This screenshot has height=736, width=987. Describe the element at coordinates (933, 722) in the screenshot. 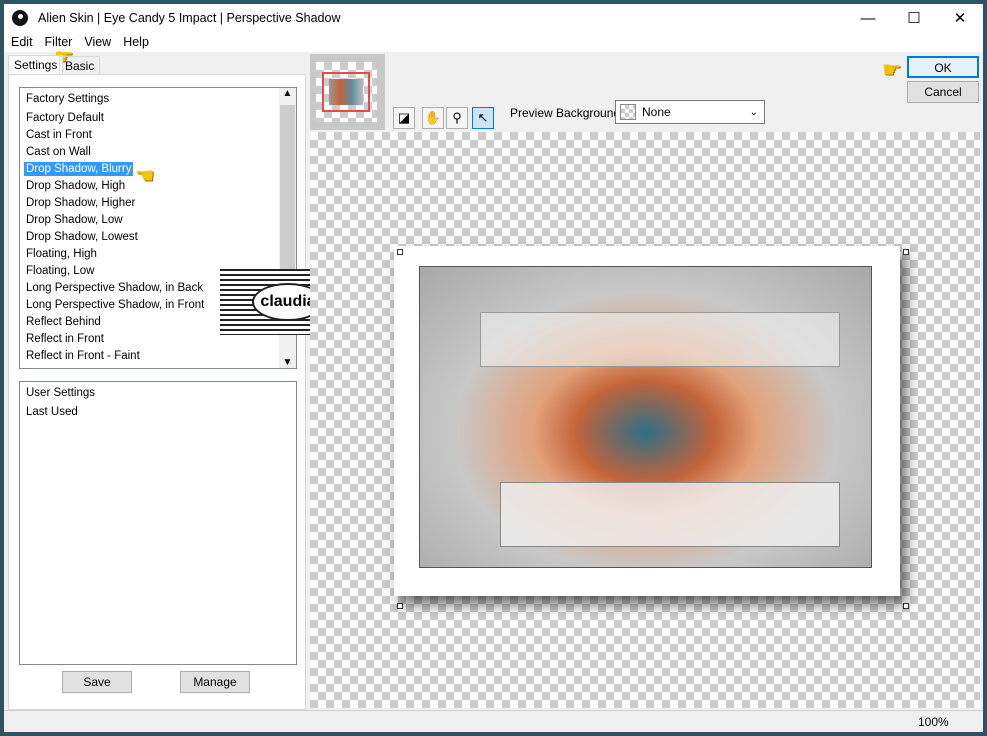

I see `zoom-level: 100%` at that location.